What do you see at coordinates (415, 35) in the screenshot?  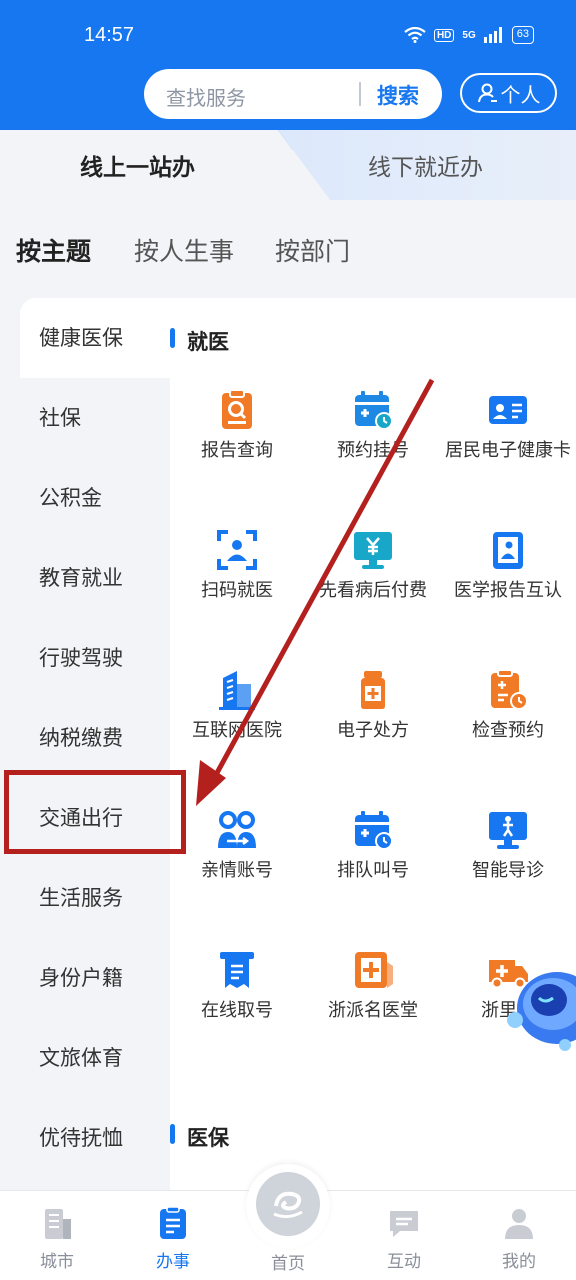 I see `wifi-icon` at bounding box center [415, 35].